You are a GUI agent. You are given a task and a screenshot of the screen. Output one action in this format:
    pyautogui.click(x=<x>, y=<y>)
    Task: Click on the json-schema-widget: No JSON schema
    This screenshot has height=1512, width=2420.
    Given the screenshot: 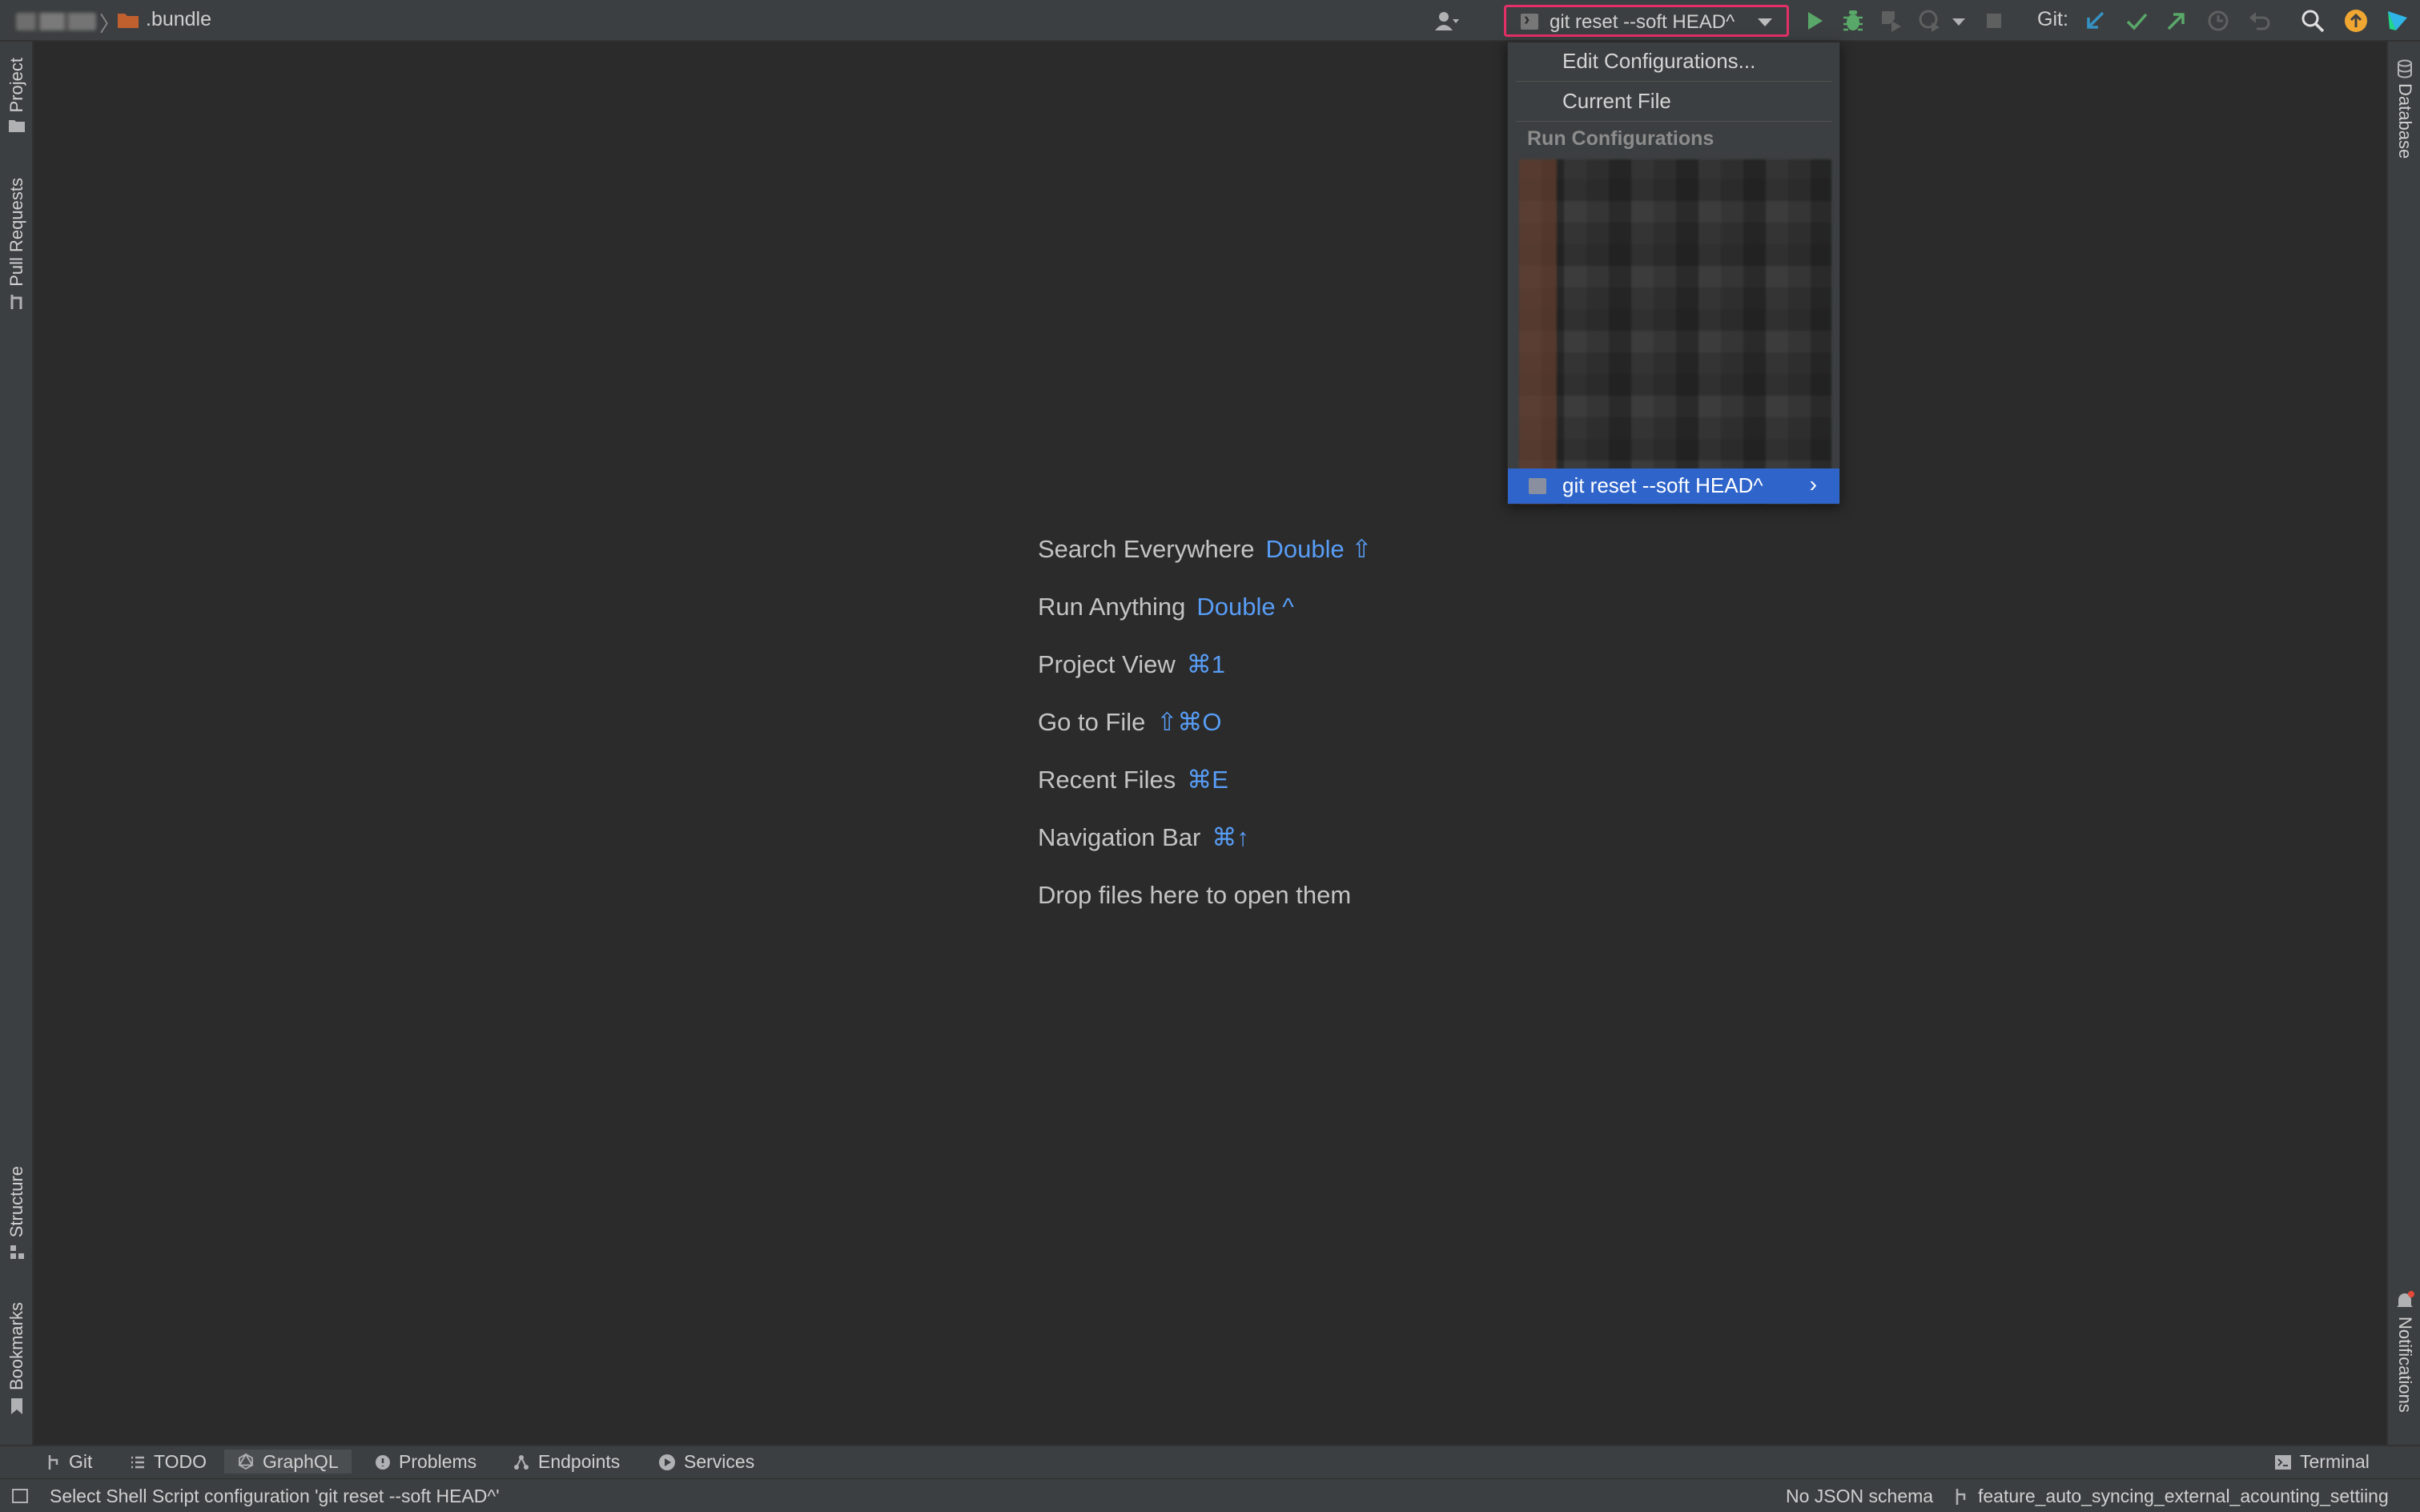 What is the action you would take?
    pyautogui.click(x=1860, y=1496)
    